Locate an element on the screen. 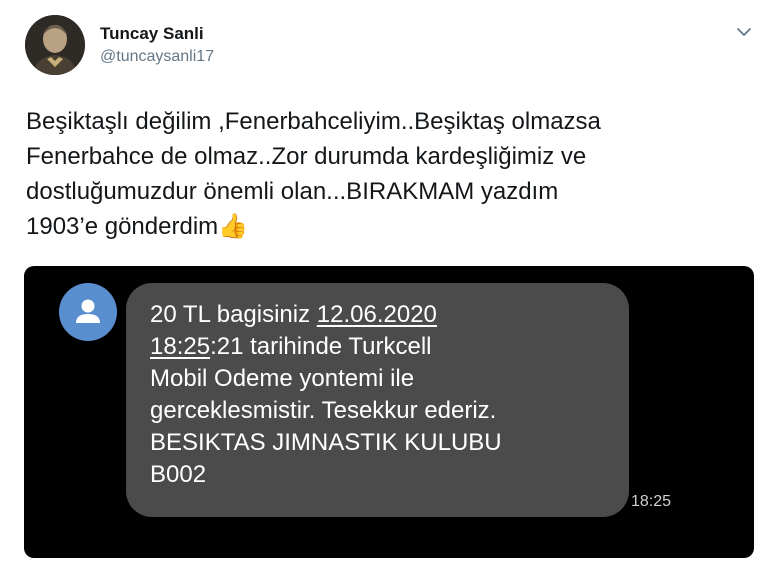 This screenshot has height=567, width=770. sms-line-3: Mobil Odeme yontemi ile is located at coordinates (282, 378).